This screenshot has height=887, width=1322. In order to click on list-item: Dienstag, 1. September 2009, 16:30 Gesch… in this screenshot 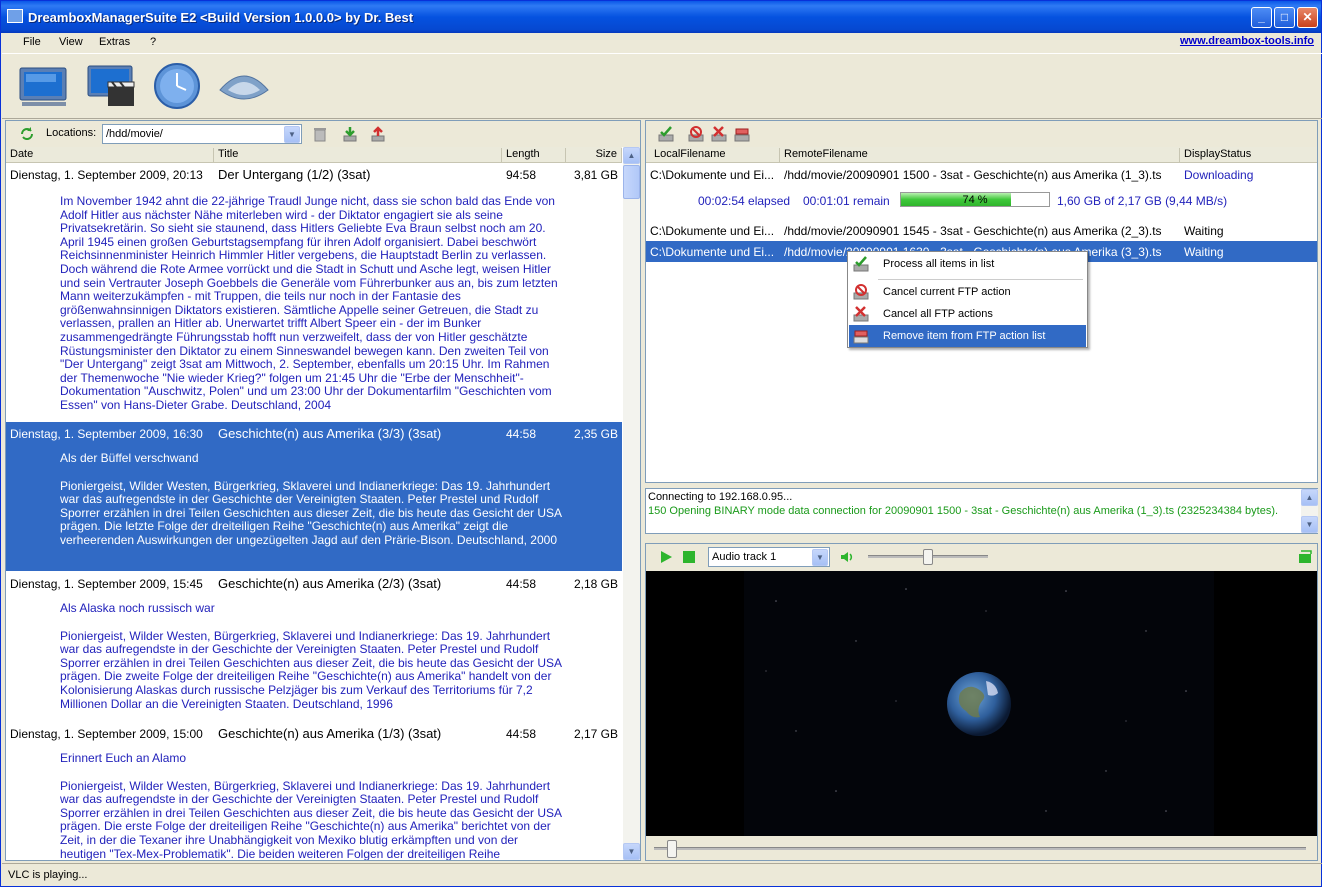, I will do `click(314, 496)`.